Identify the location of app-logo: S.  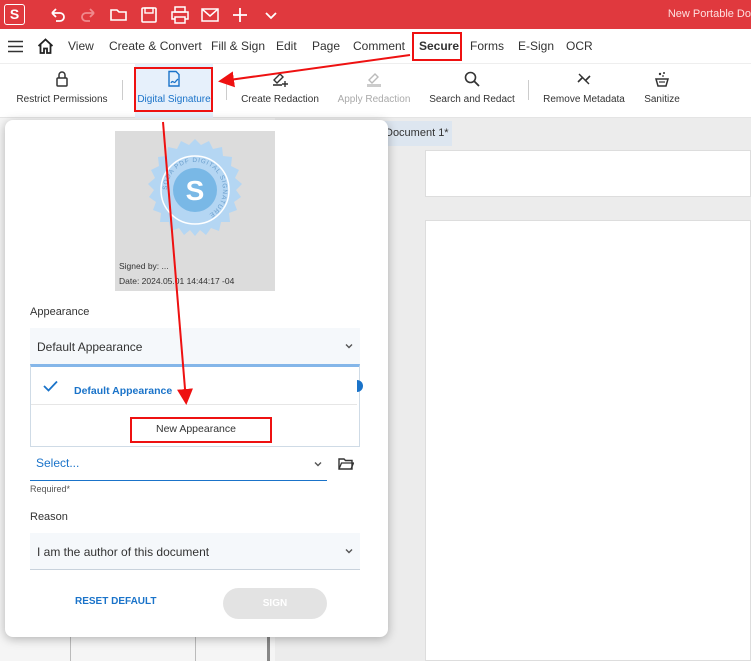
(14, 14).